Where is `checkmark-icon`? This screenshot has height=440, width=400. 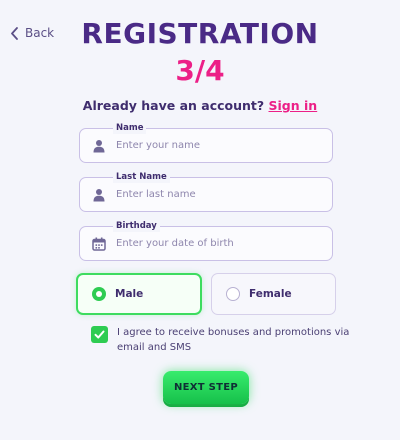
checkmark-icon is located at coordinates (99, 334).